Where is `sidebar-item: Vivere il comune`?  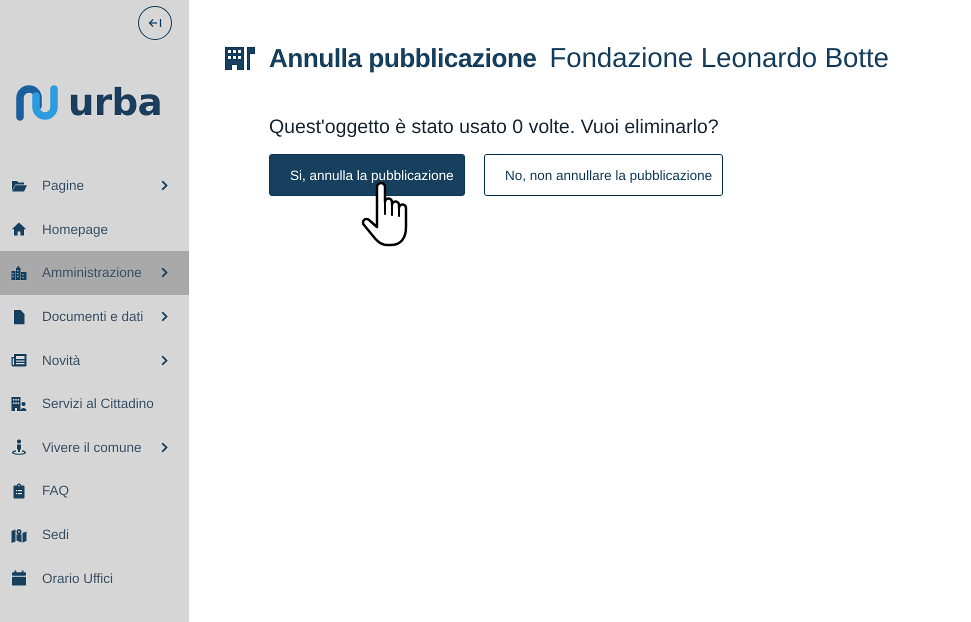
sidebar-item: Vivere il comune is located at coordinates (94, 448).